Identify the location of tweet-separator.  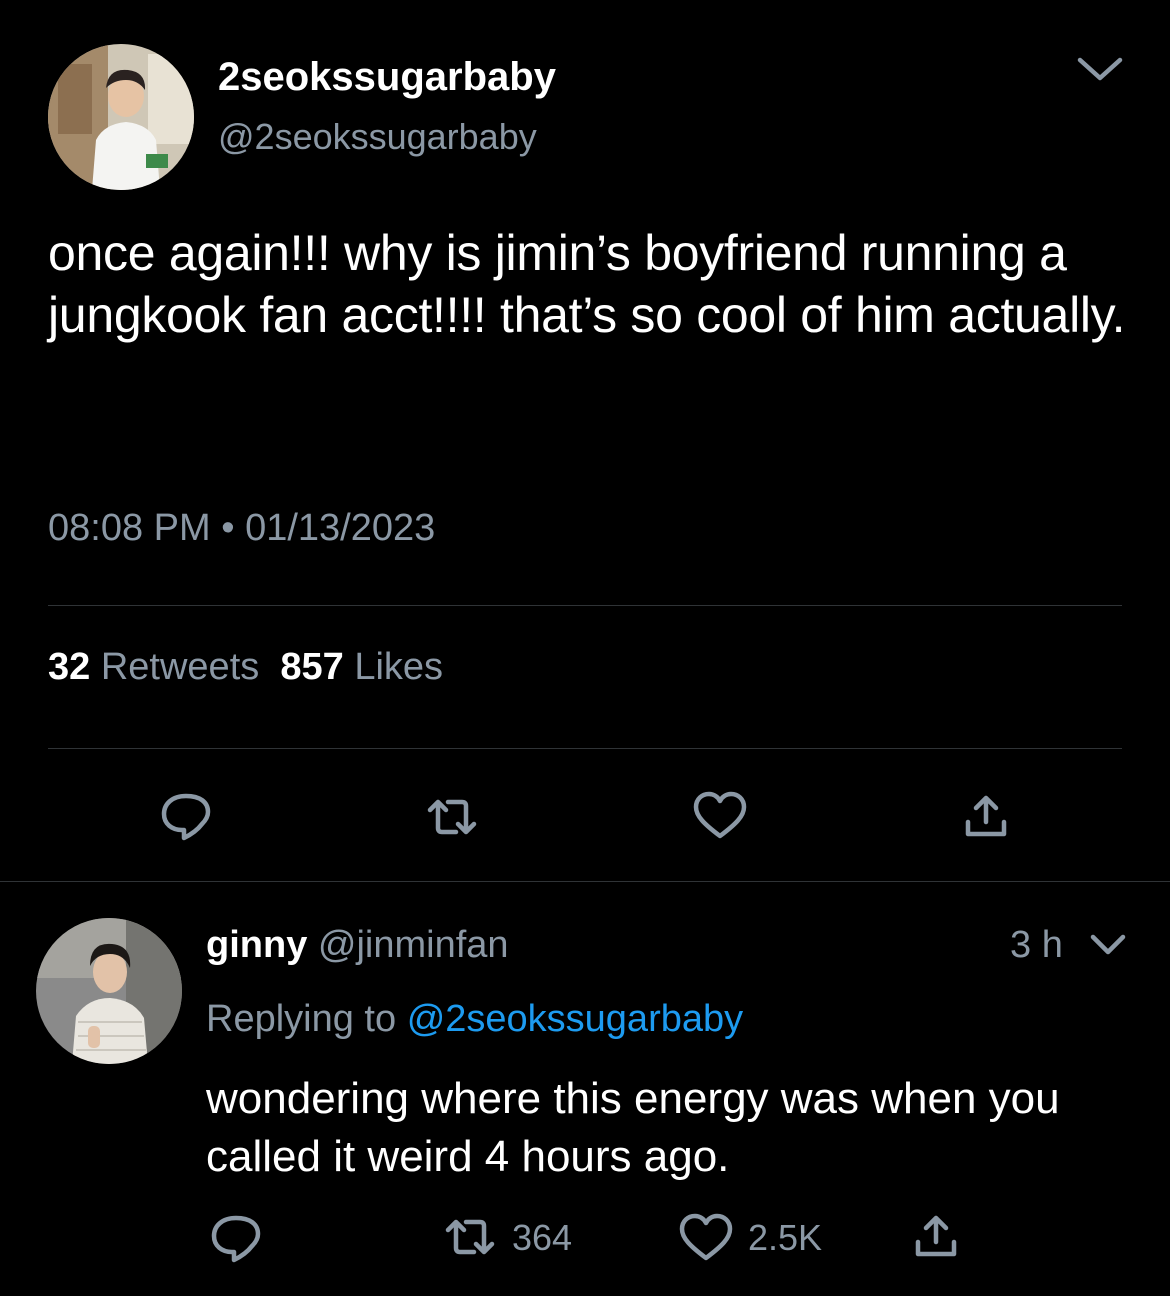
(585, 881).